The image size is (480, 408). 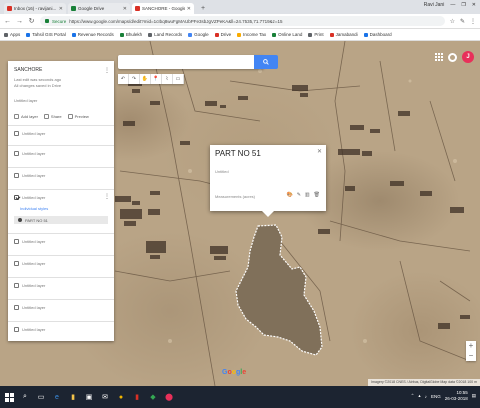 I want to click on zoom-out-button: −, so click(x=471, y=356).